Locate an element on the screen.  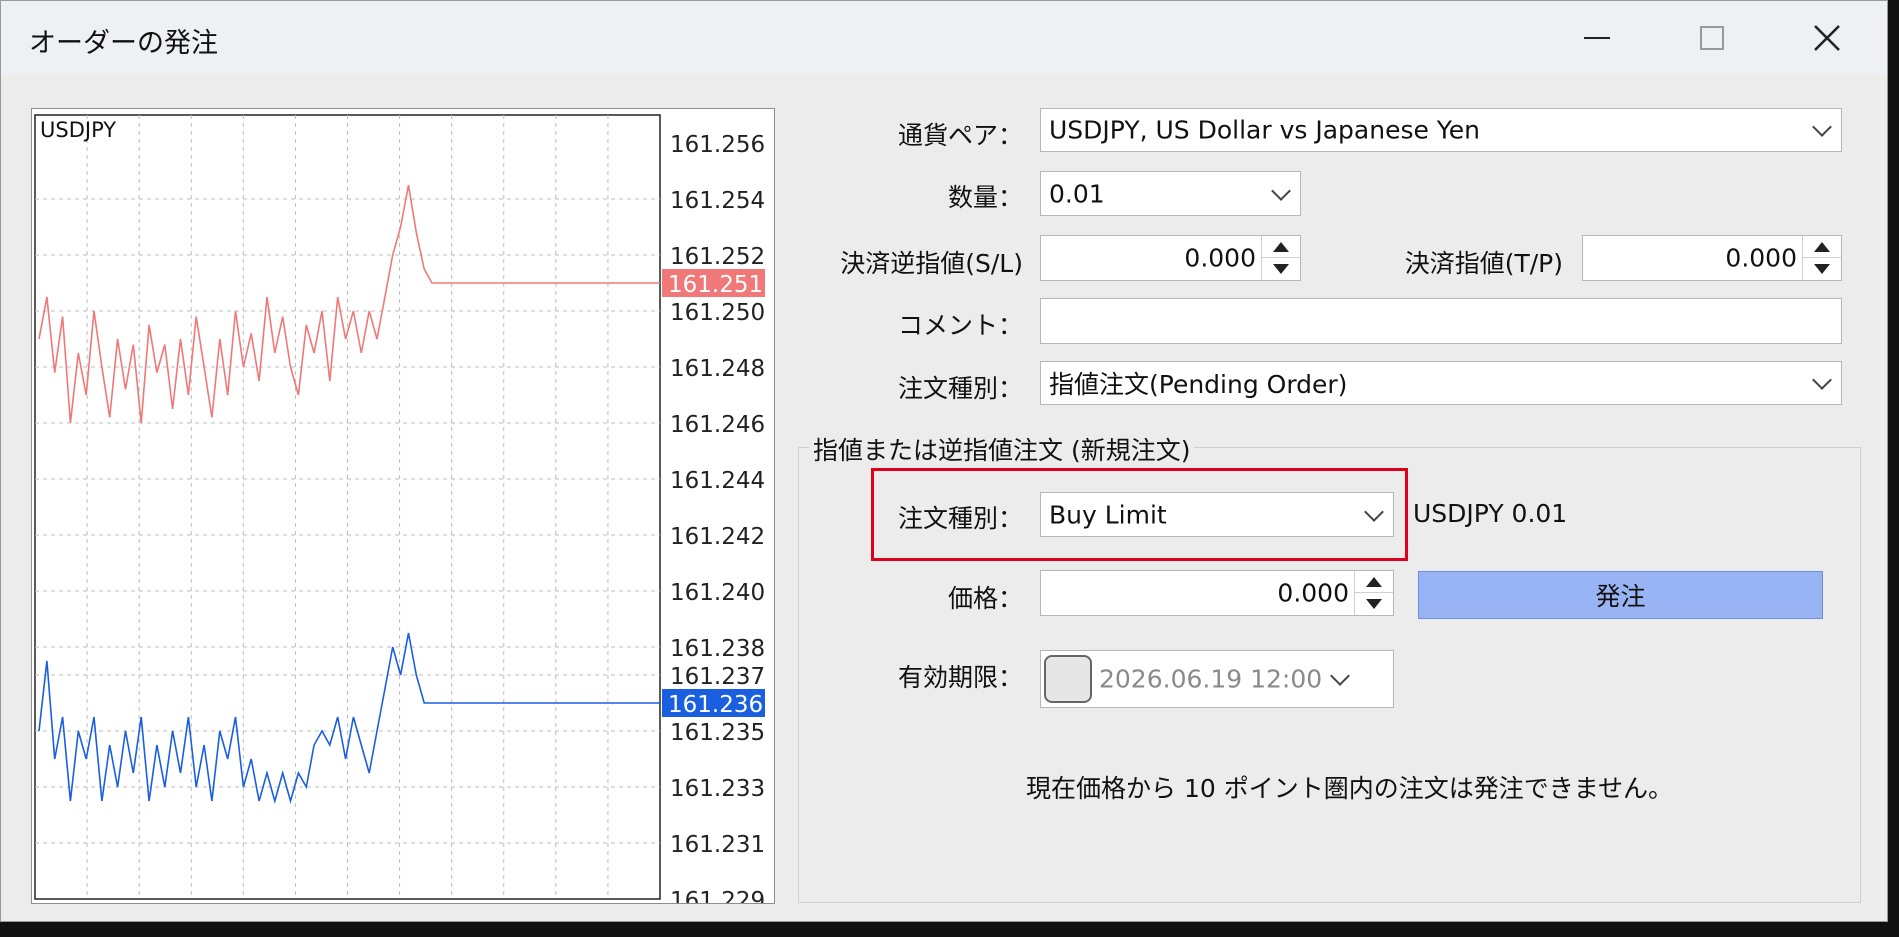
volume-label: 数量： is located at coordinates (985, 197).